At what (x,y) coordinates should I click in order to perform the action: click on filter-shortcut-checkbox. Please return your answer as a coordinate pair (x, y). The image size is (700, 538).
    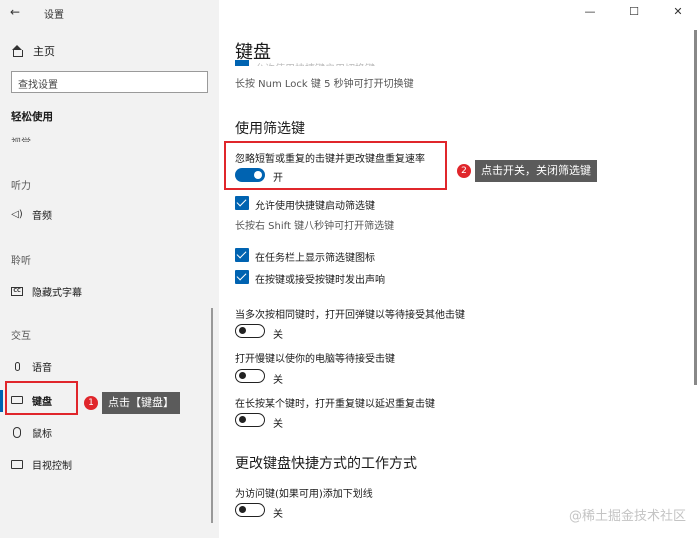
    Looking at the image, I should click on (242, 203).